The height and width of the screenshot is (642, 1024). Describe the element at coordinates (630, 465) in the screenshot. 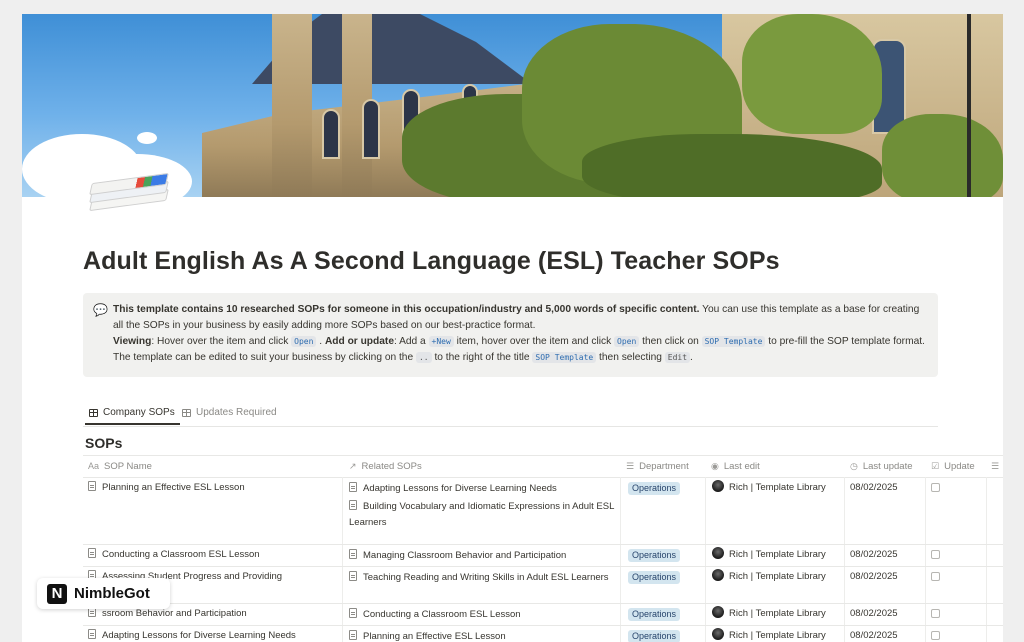

I see `list-icon: ☰` at that location.